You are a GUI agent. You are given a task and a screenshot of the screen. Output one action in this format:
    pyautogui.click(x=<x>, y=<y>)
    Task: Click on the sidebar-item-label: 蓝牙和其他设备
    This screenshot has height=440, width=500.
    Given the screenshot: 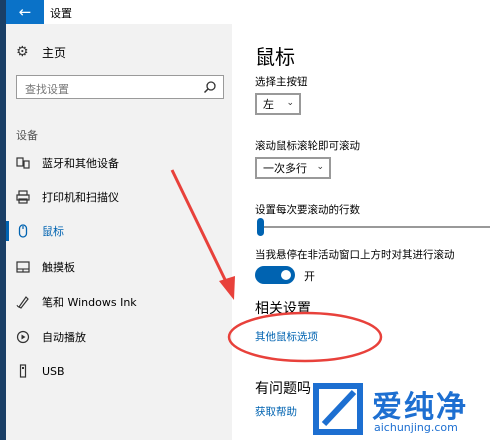 What is the action you would take?
    pyautogui.click(x=80, y=163)
    